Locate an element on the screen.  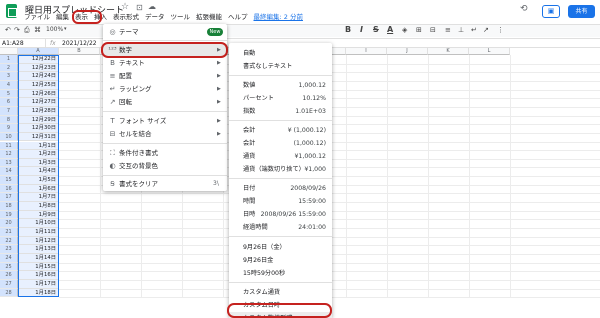
redo-icon: ↷ is located at coordinates (17, 30).